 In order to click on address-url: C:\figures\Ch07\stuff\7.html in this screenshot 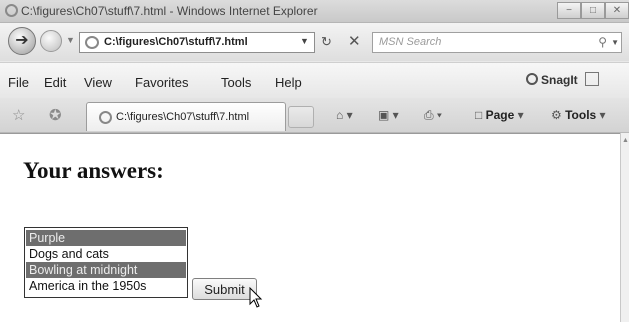, I will do `click(176, 42)`.